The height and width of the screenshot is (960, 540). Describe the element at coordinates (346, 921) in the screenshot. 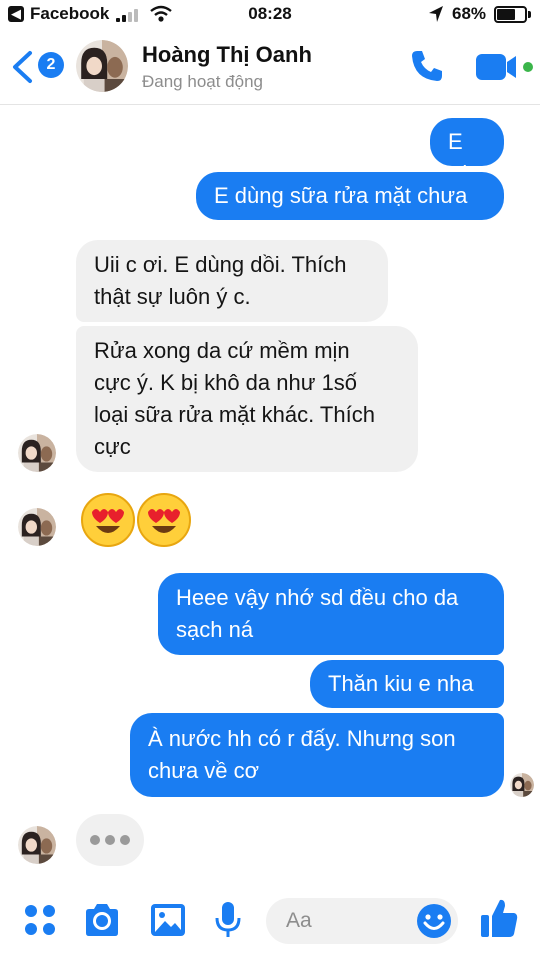

I see `message-input` at that location.